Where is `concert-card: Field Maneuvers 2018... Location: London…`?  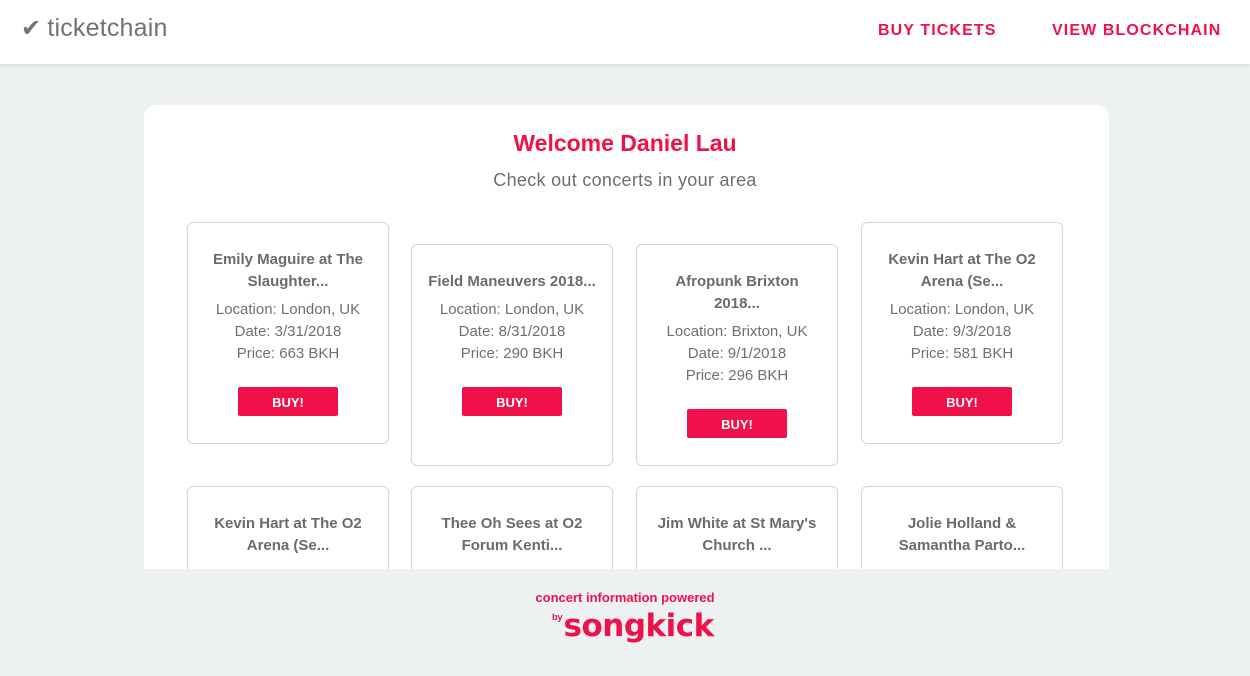 concert-card: Field Maneuvers 2018... Location: London… is located at coordinates (512, 355).